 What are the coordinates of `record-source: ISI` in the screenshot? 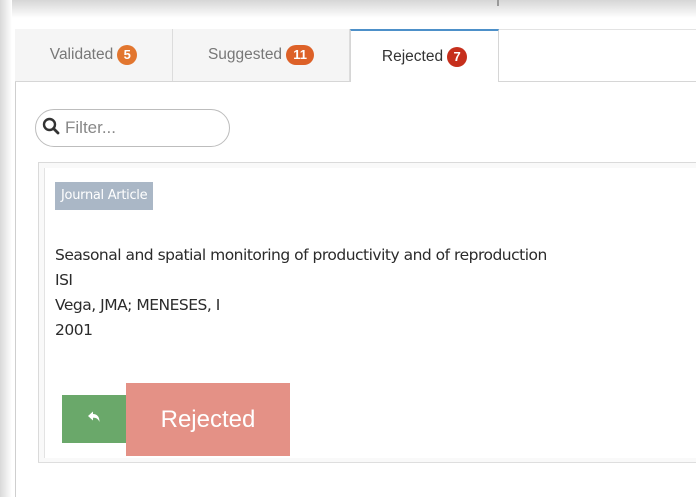 It's located at (64, 280).